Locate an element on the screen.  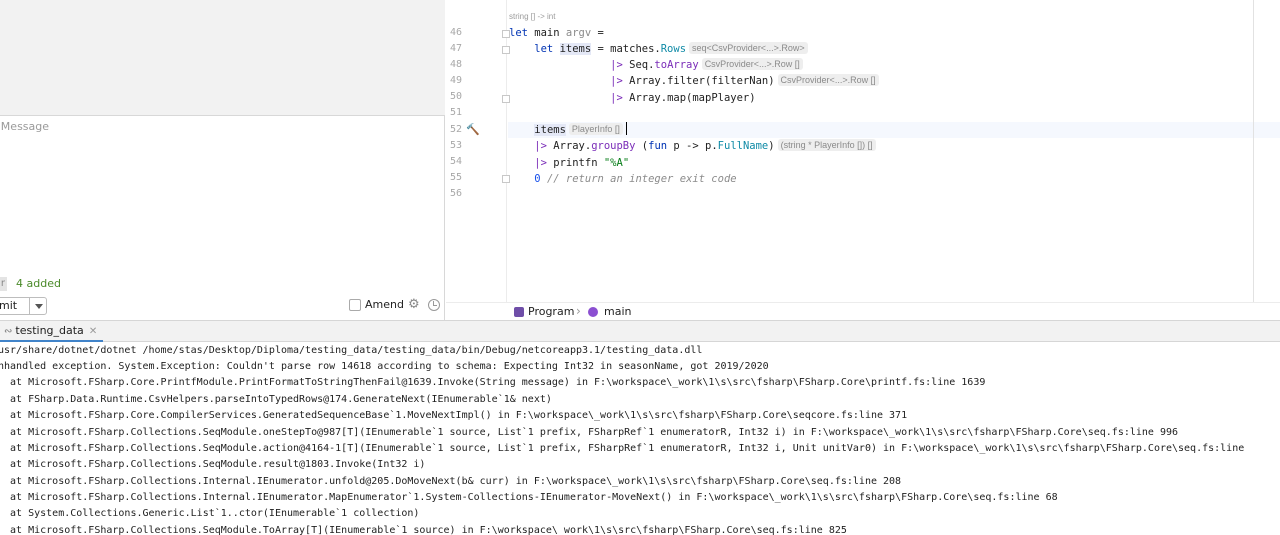
code-line: let main argv = is located at coordinates (556, 33).